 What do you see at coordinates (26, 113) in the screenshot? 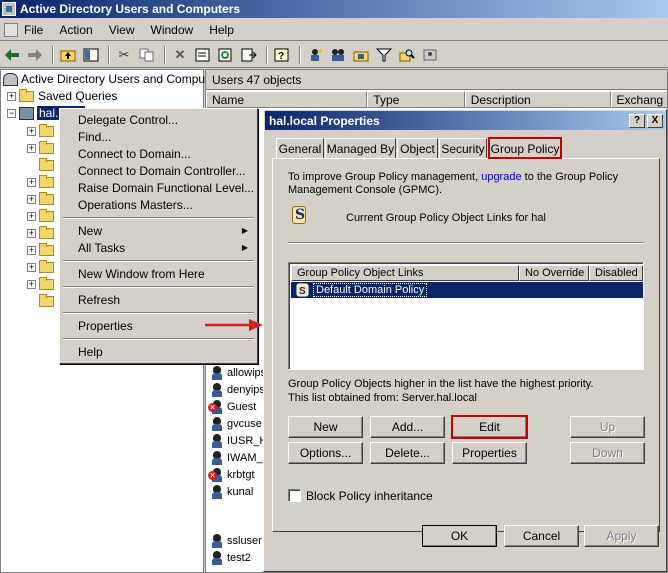
I see `domain-icon` at bounding box center [26, 113].